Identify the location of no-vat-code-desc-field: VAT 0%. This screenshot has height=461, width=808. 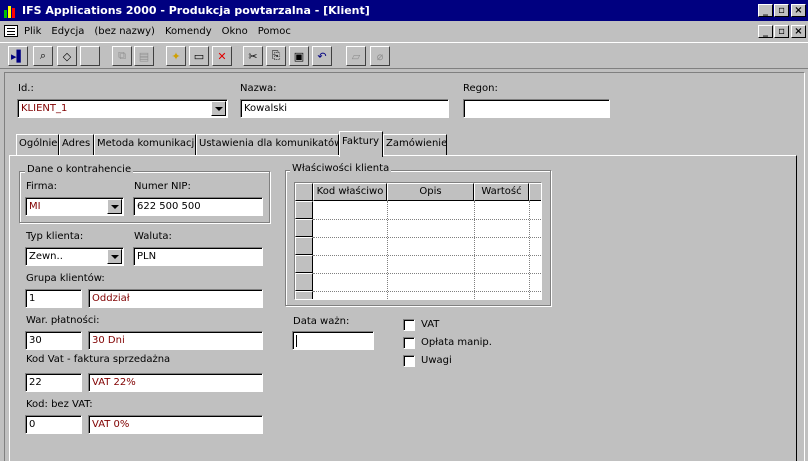
(175, 424).